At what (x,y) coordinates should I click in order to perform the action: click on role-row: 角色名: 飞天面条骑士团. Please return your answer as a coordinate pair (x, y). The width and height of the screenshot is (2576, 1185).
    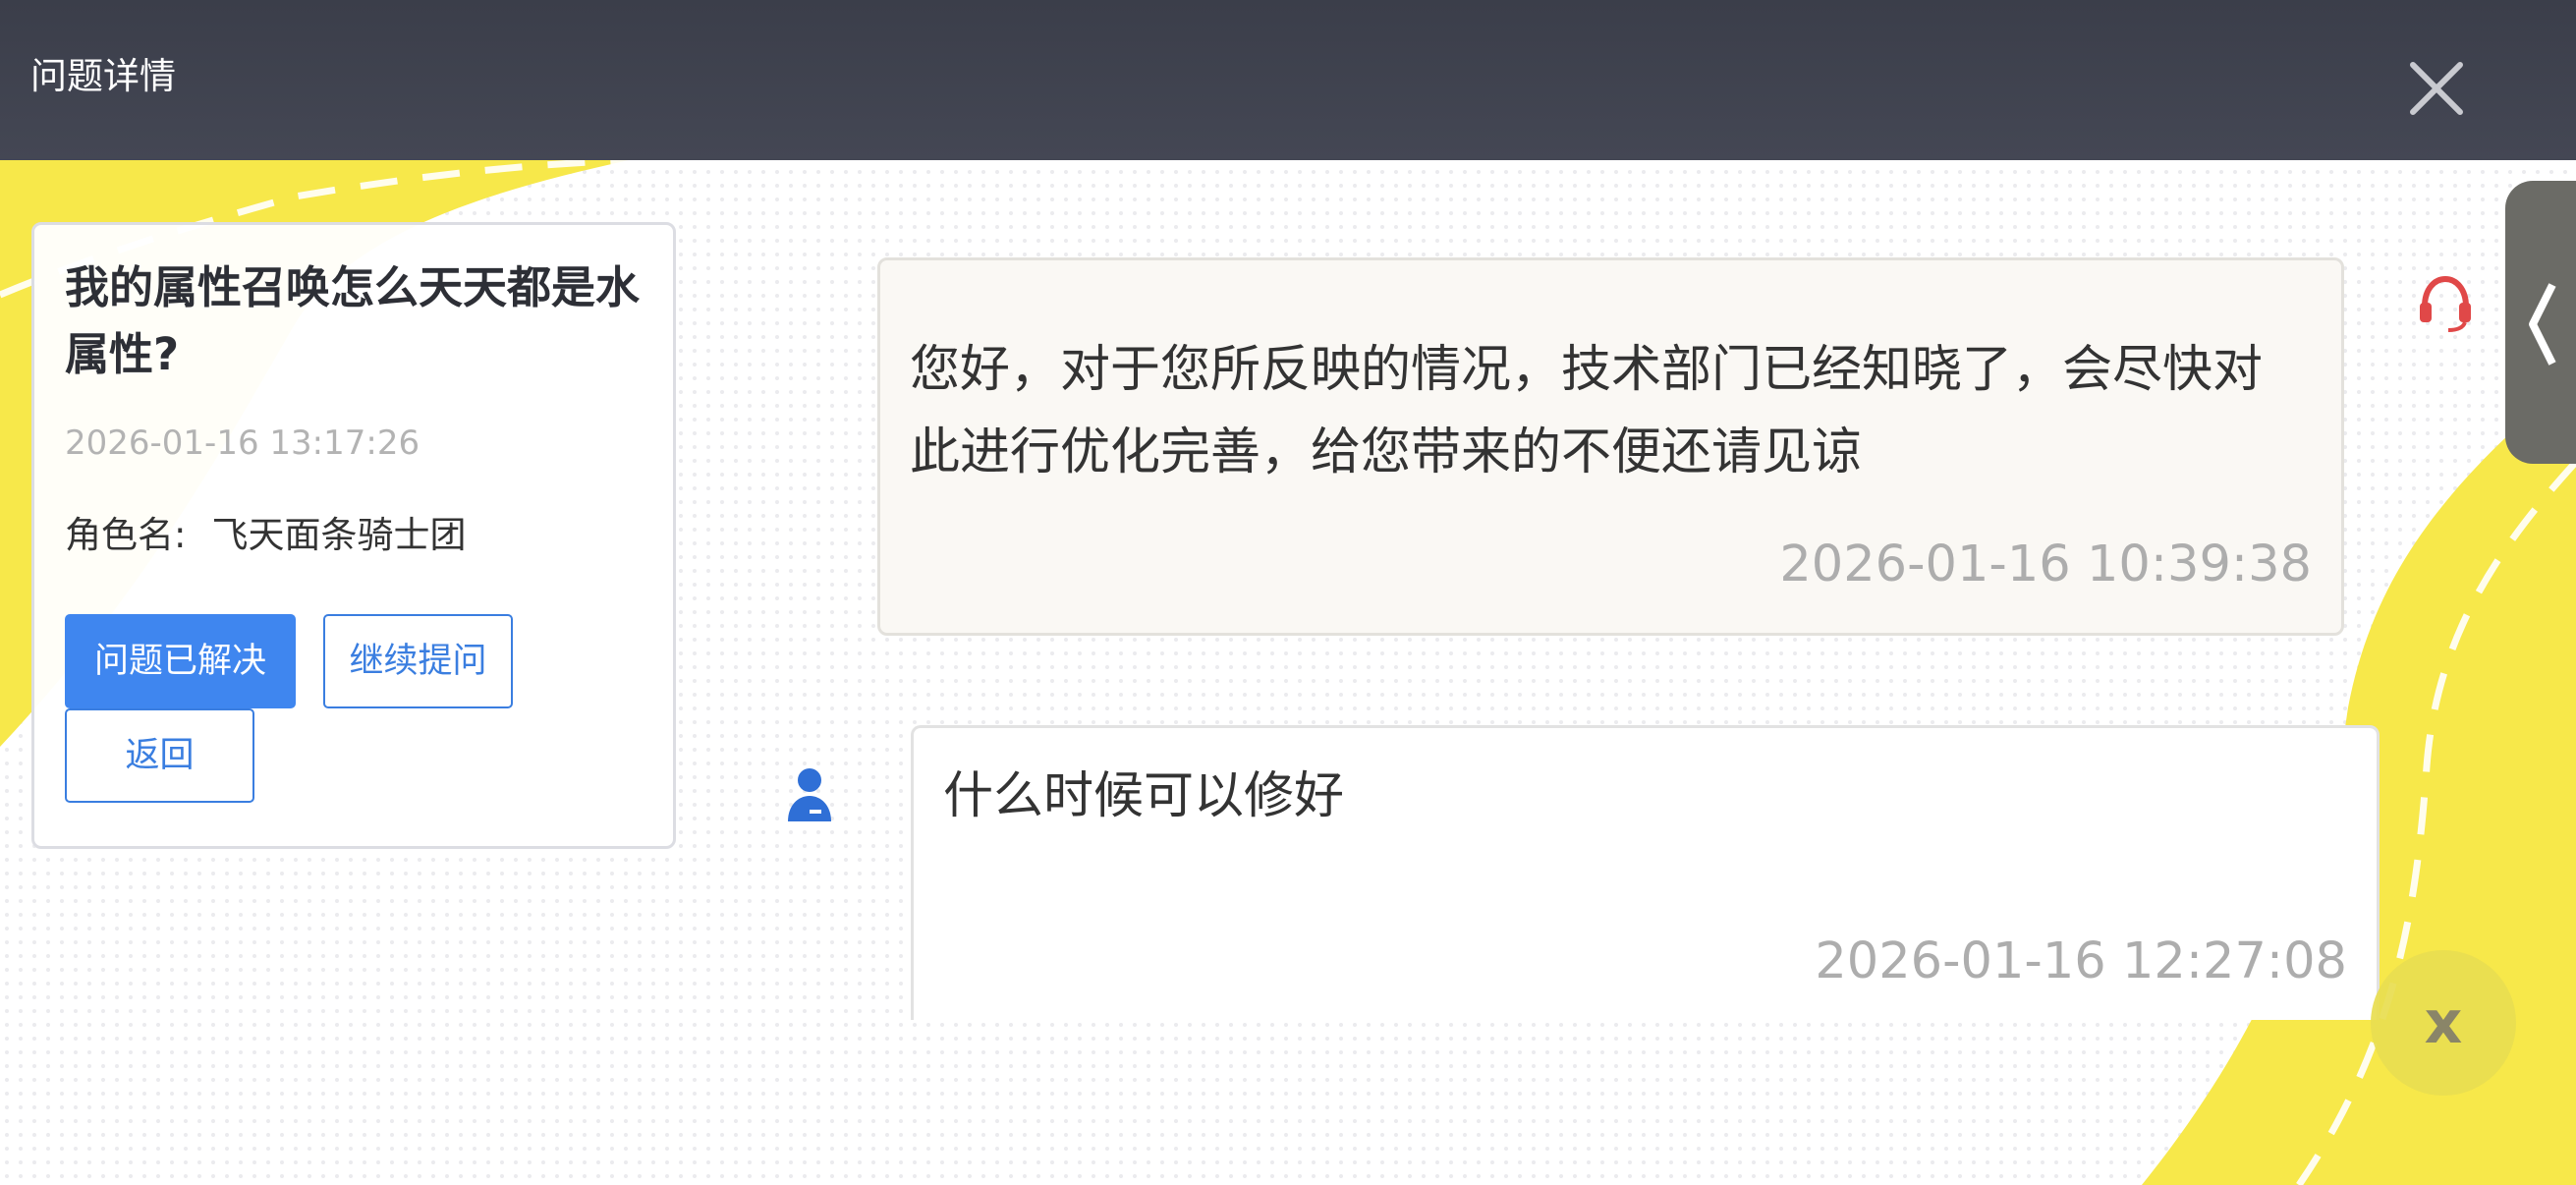
    Looking at the image, I should click on (265, 536).